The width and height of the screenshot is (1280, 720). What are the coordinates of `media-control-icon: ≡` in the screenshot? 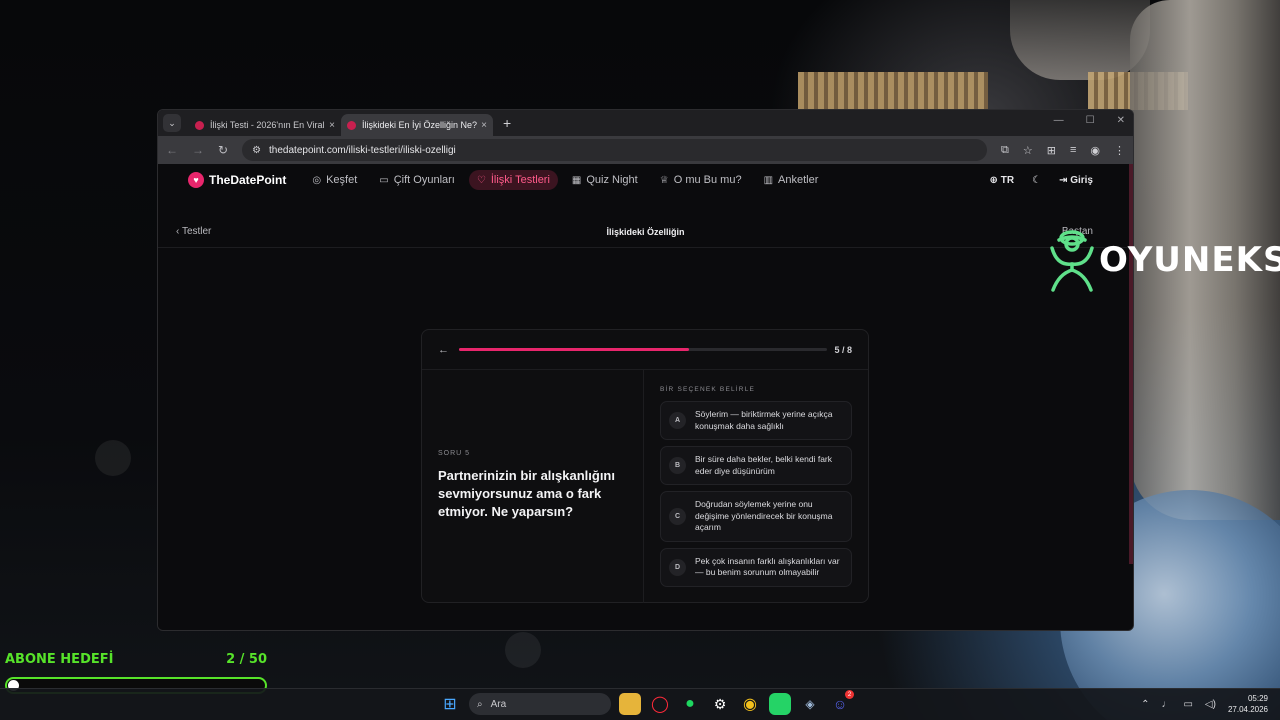 It's located at (1073, 150).